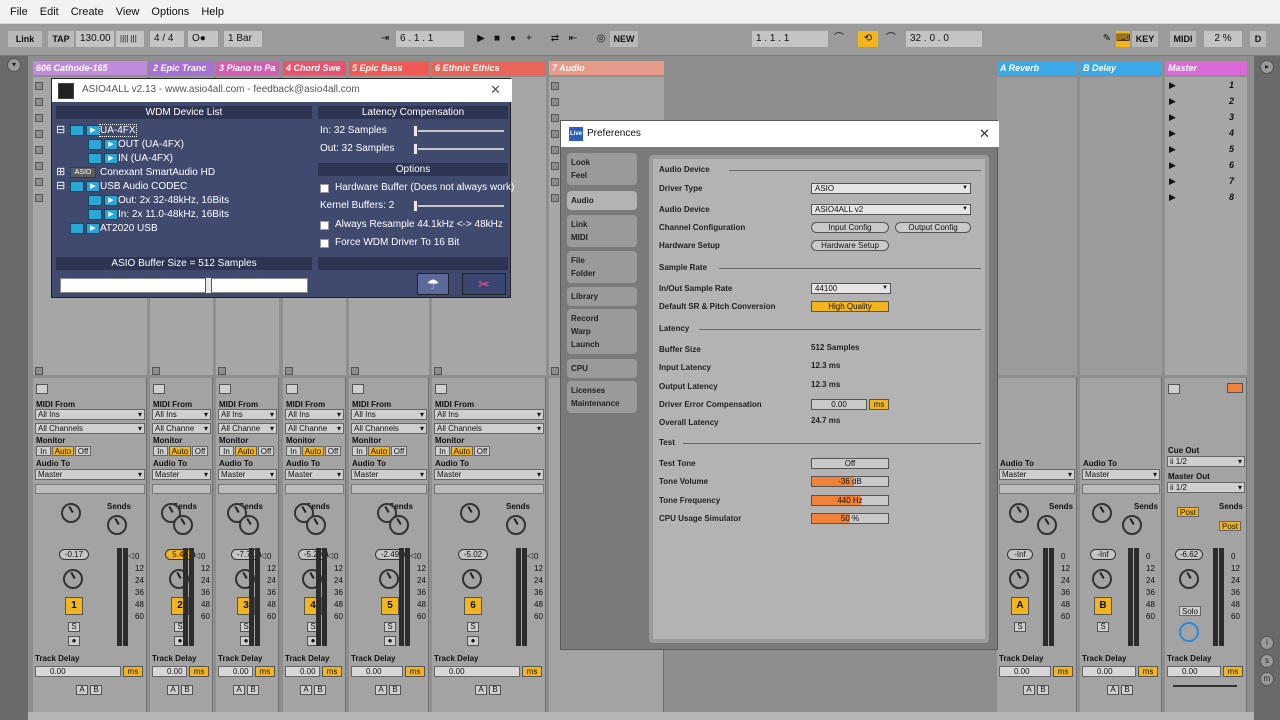 Image resolution: width=1280 pixels, height=720 pixels. Describe the element at coordinates (1206, 68) in the screenshot. I see `master-track-header: Master` at that location.